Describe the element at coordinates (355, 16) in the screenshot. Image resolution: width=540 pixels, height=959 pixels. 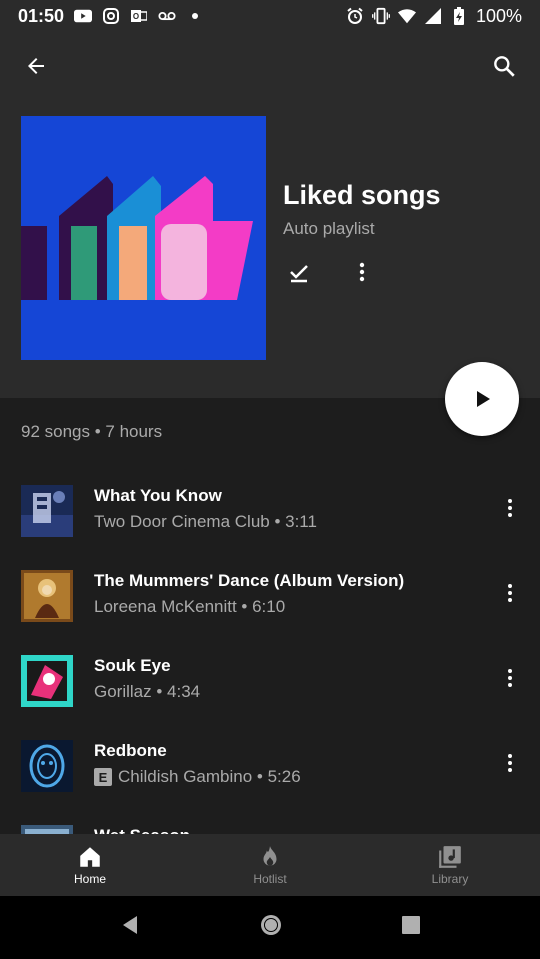
I see `alarm-icon` at that location.